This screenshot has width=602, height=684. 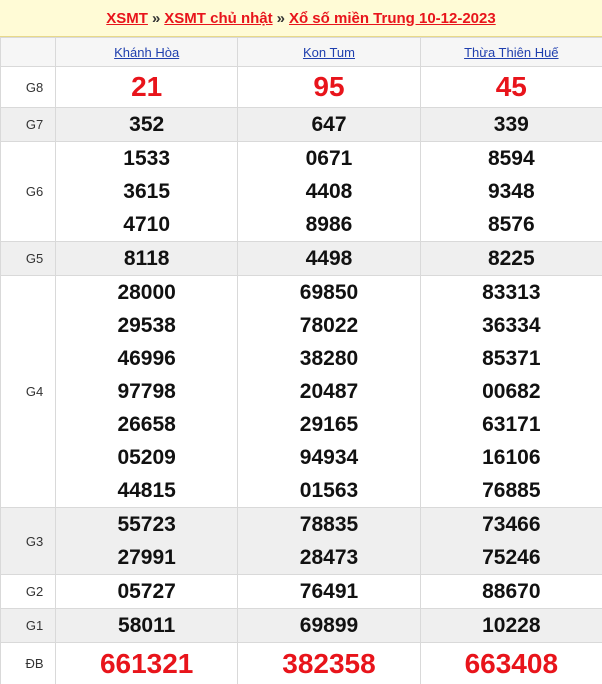 I want to click on result-number: 10228, so click(x=511, y=625).